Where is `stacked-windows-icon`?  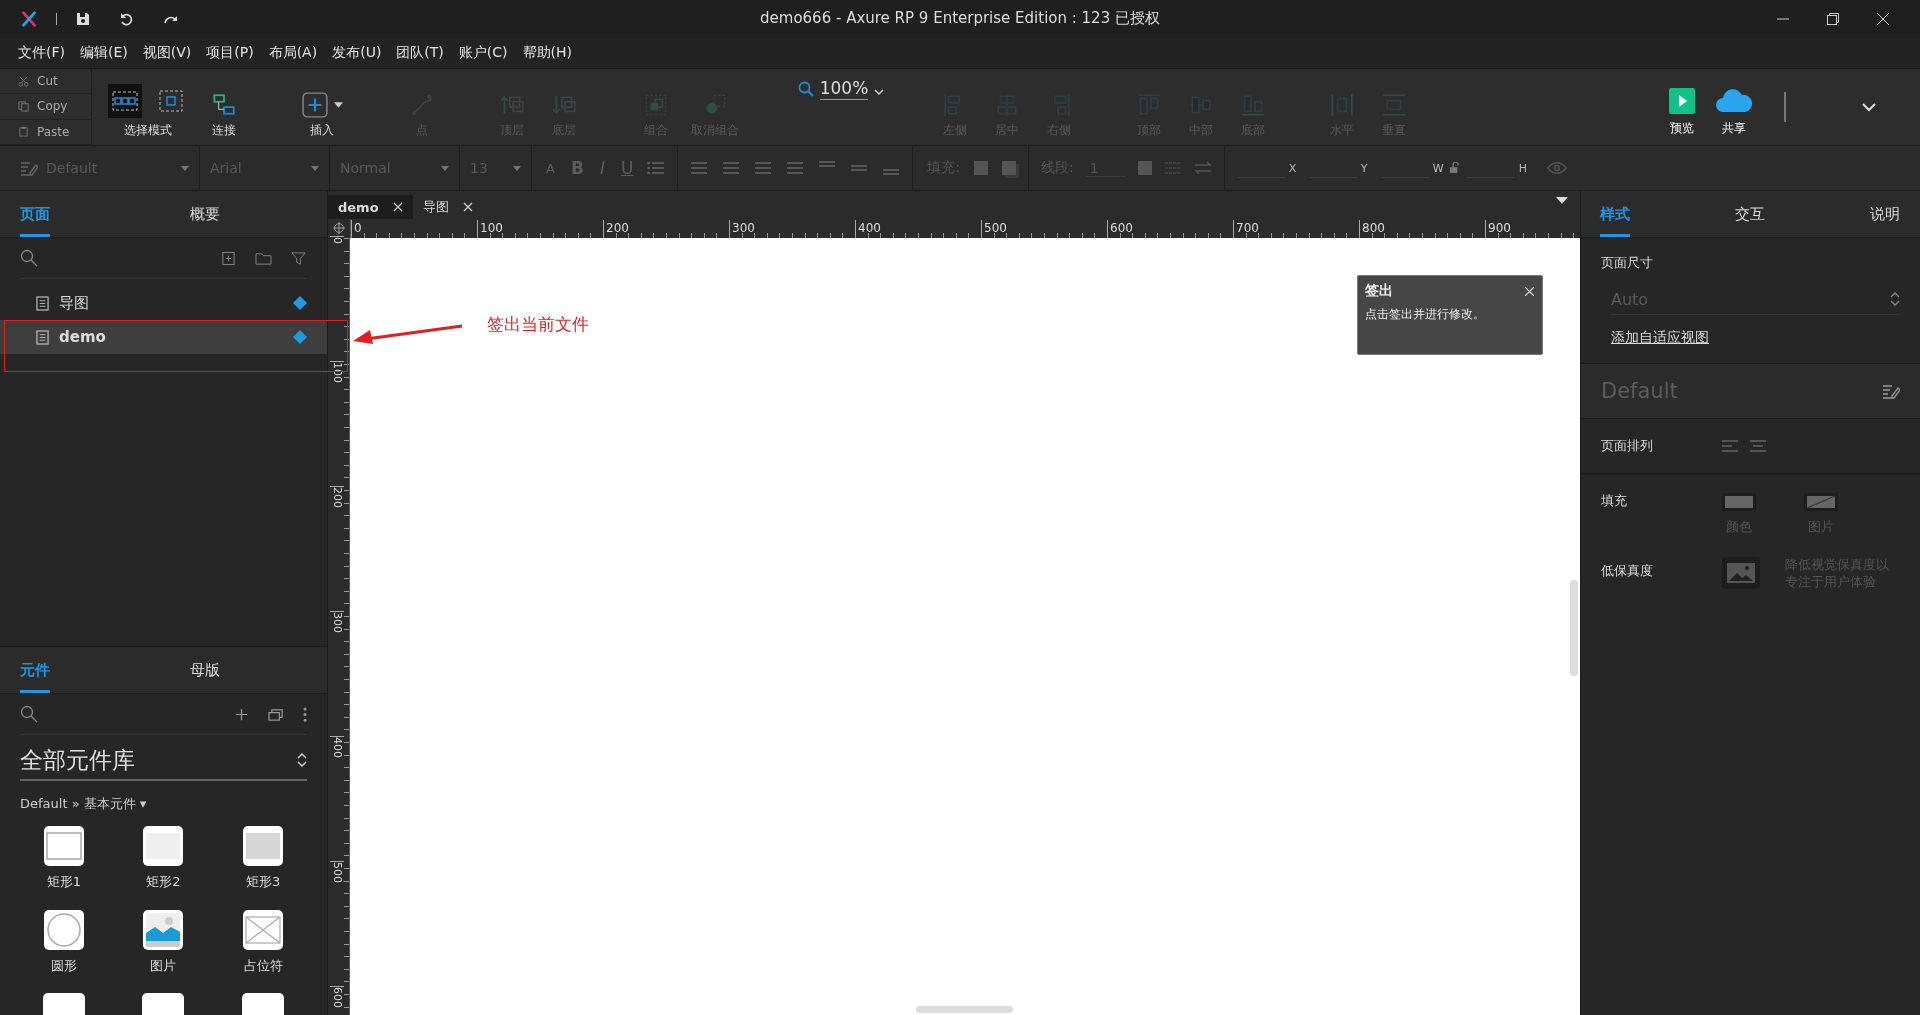
stacked-windows-icon is located at coordinates (276, 714).